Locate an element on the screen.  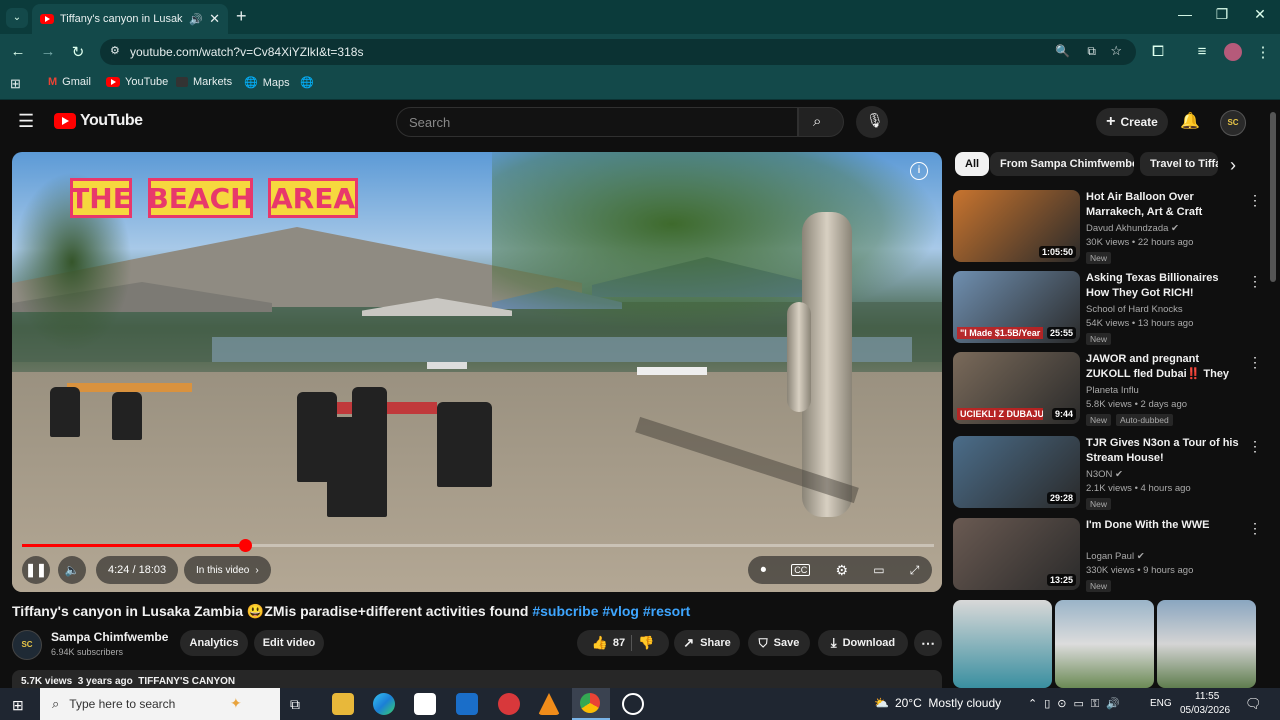
recommended-channel: N3ON ✔ is located at coordinates (1104, 474).